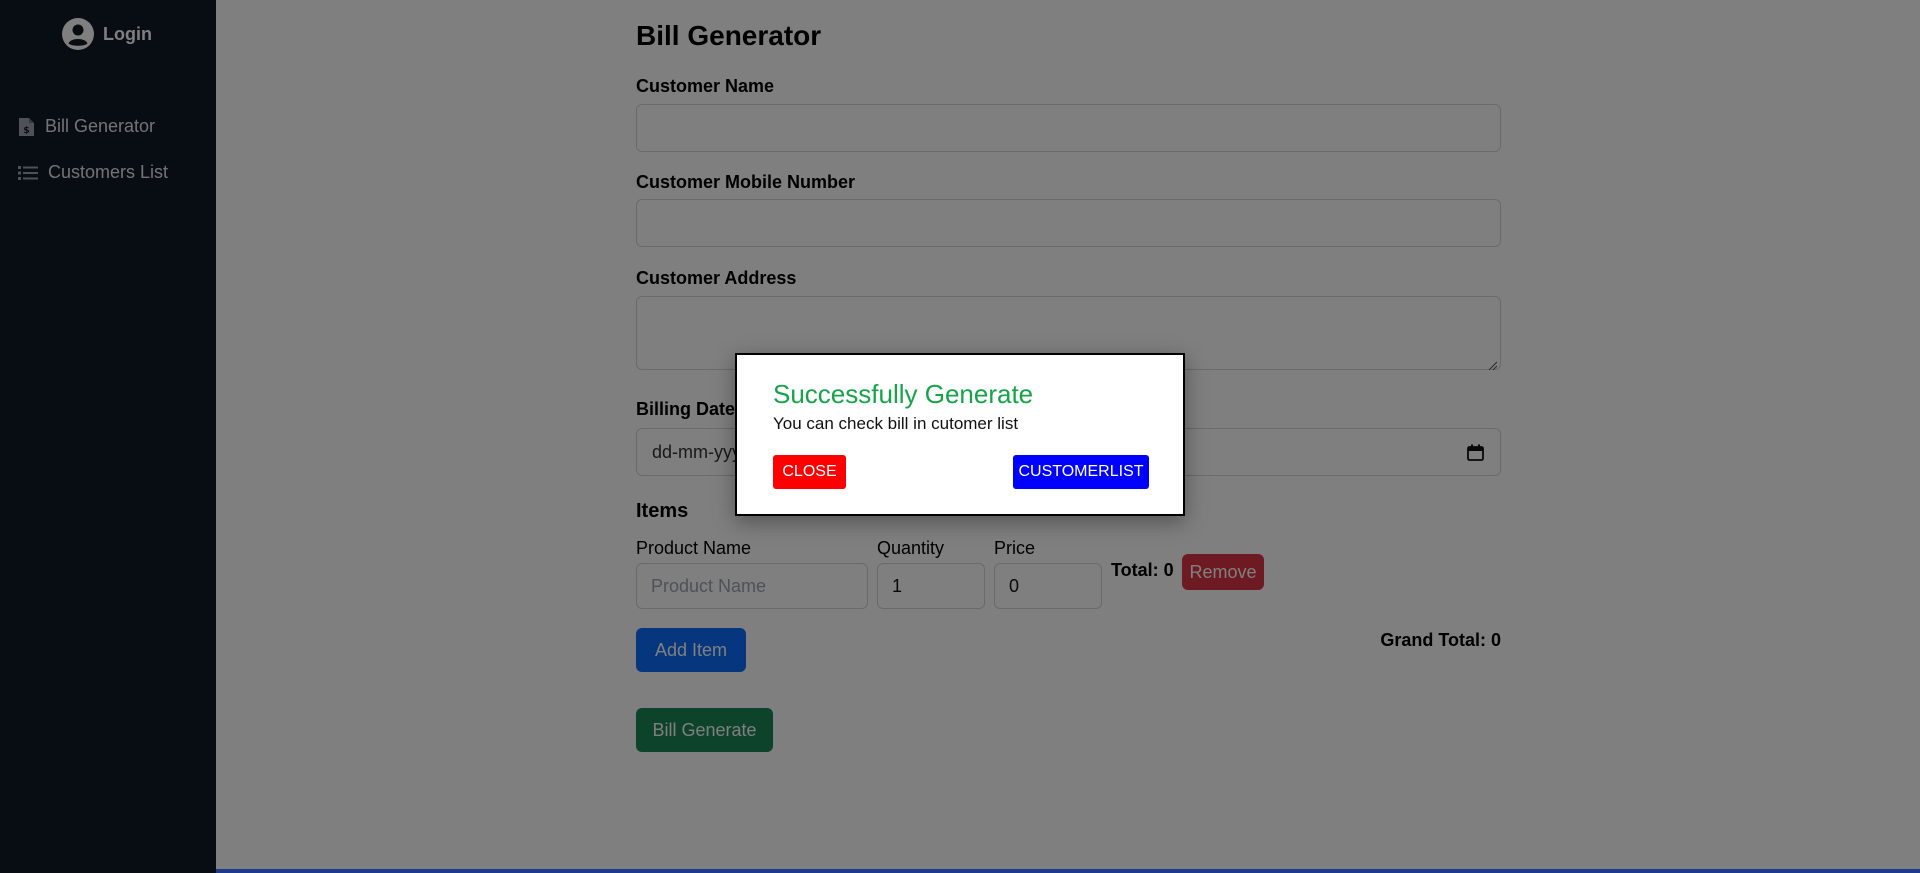 The height and width of the screenshot is (873, 1920). I want to click on customer-list-button: CUSTOMERLIST, so click(1081, 472).